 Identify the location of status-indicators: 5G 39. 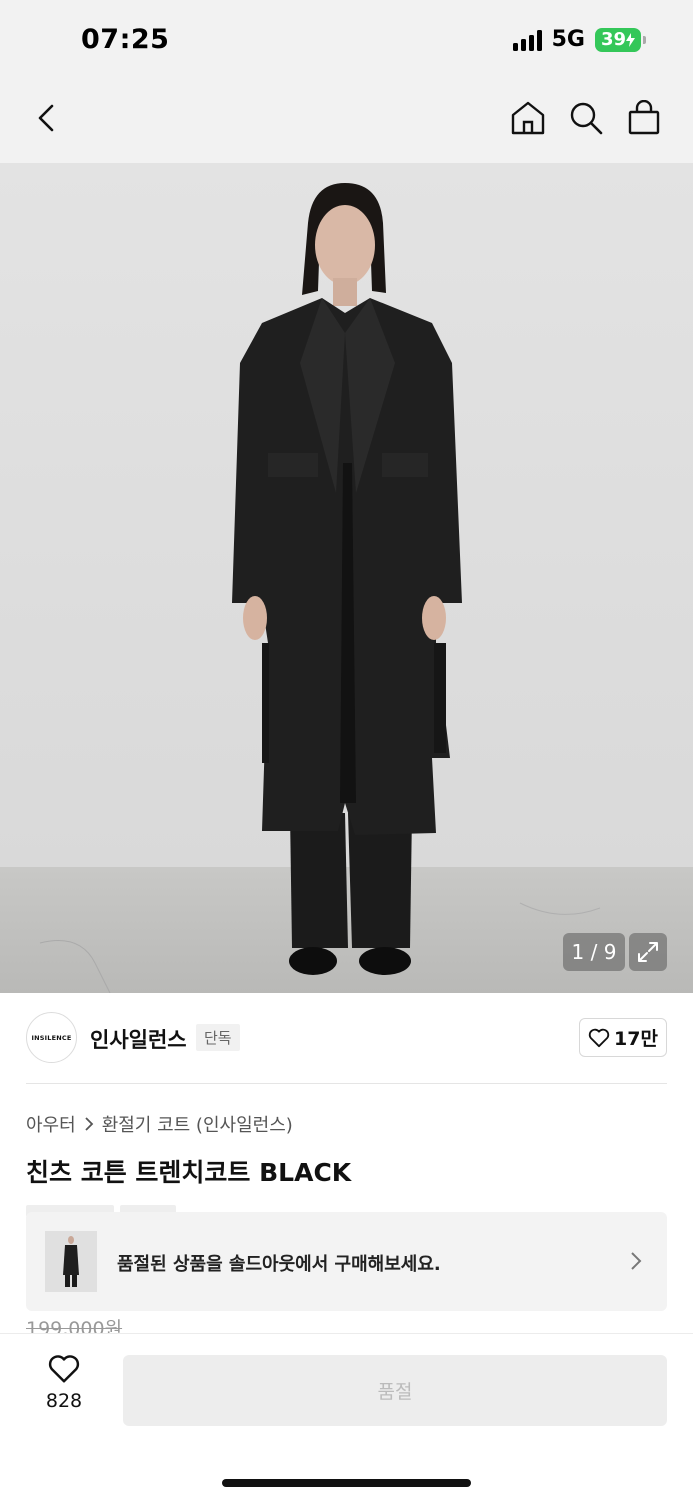
(579, 39).